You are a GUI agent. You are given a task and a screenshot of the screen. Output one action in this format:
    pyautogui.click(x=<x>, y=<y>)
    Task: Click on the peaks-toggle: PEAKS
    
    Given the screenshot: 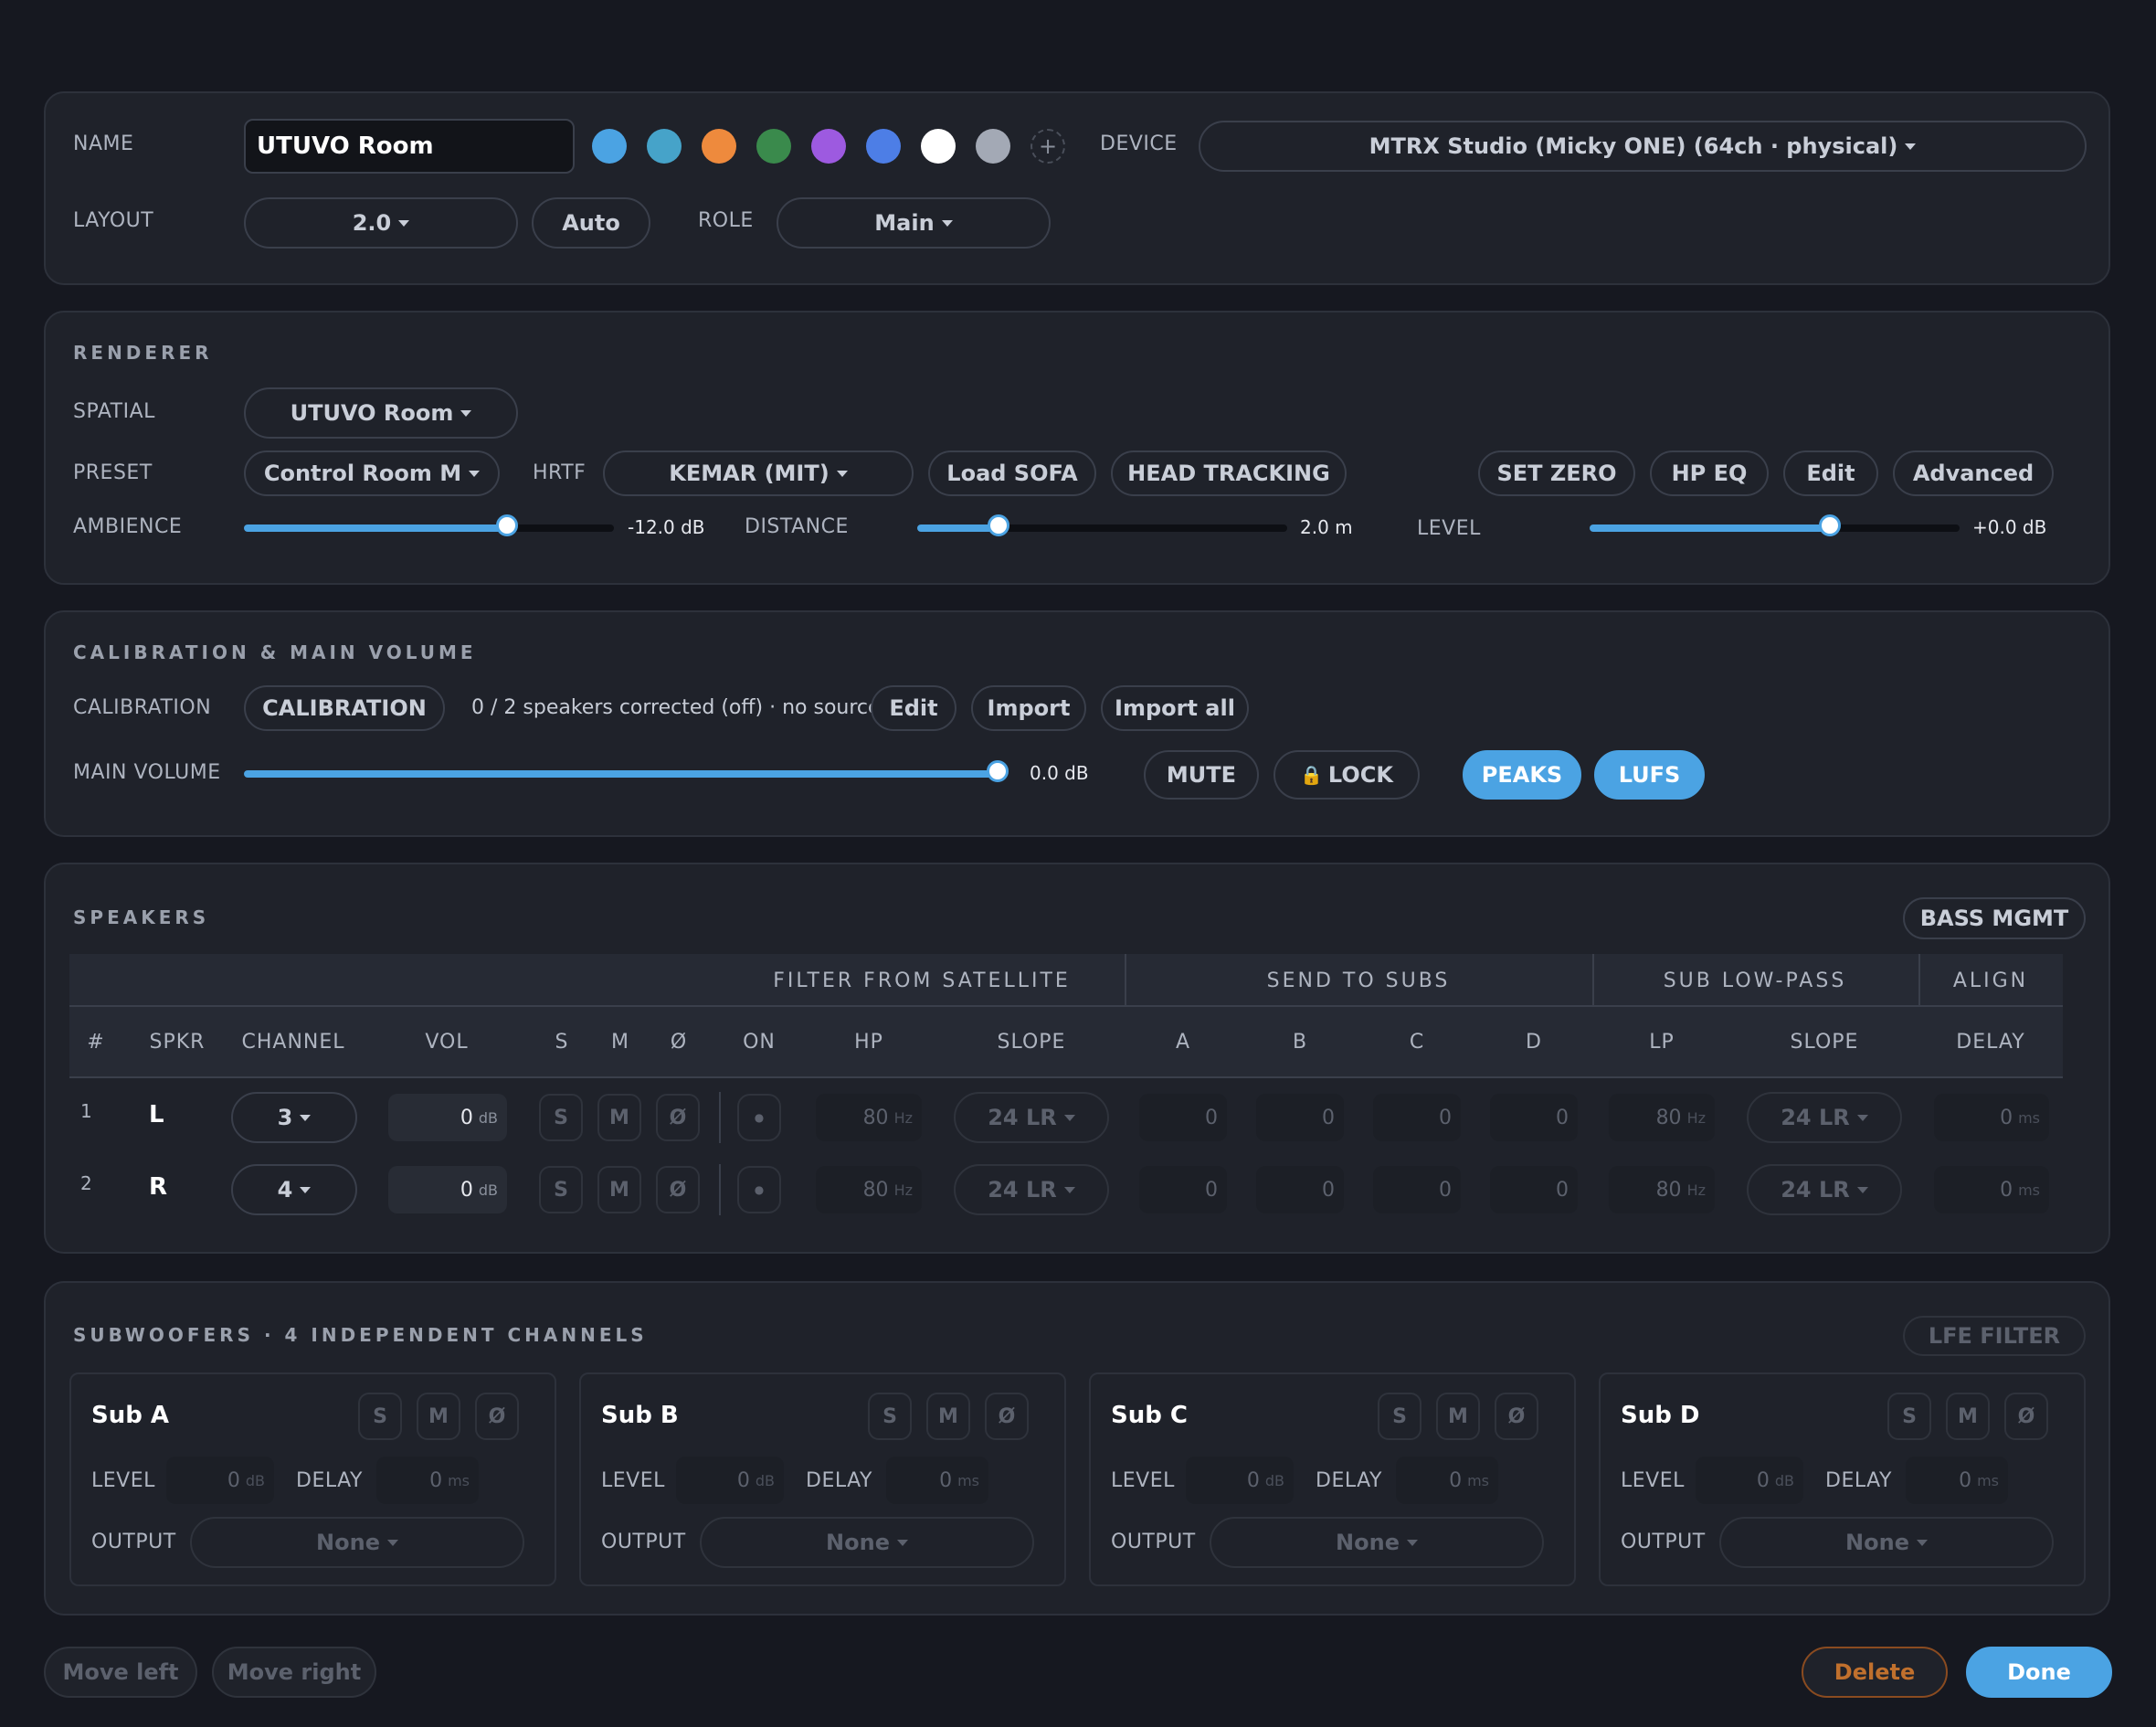 What is the action you would take?
    pyautogui.click(x=1522, y=775)
    